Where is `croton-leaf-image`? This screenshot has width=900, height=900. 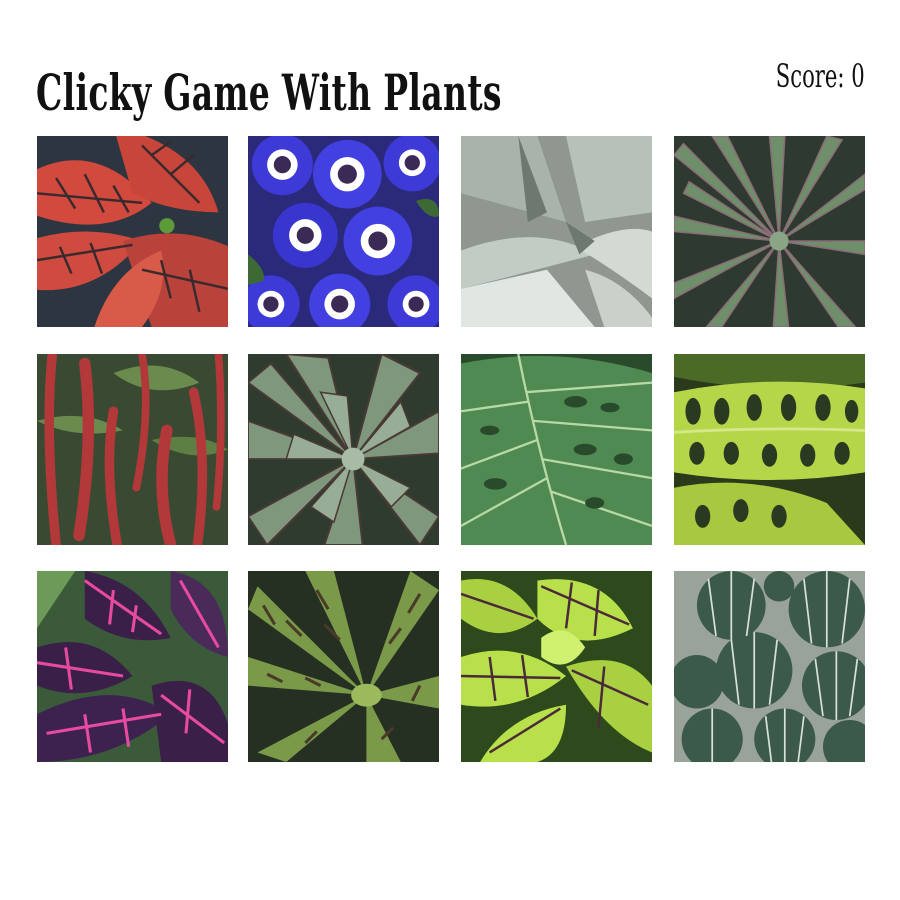
croton-leaf-image is located at coordinates (132, 231).